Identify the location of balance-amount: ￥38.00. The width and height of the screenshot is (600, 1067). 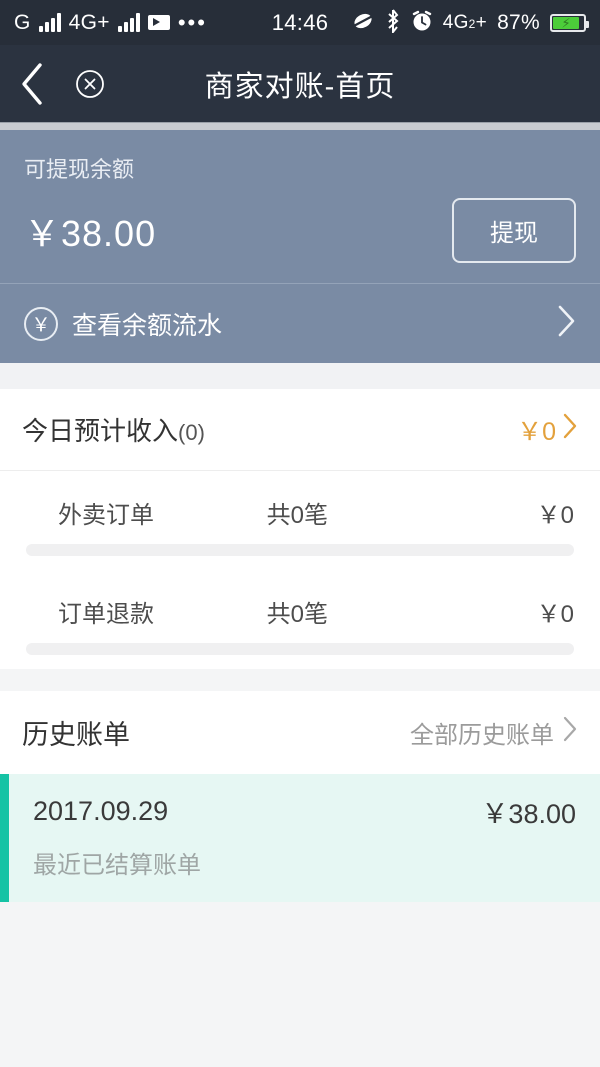
(90, 233).